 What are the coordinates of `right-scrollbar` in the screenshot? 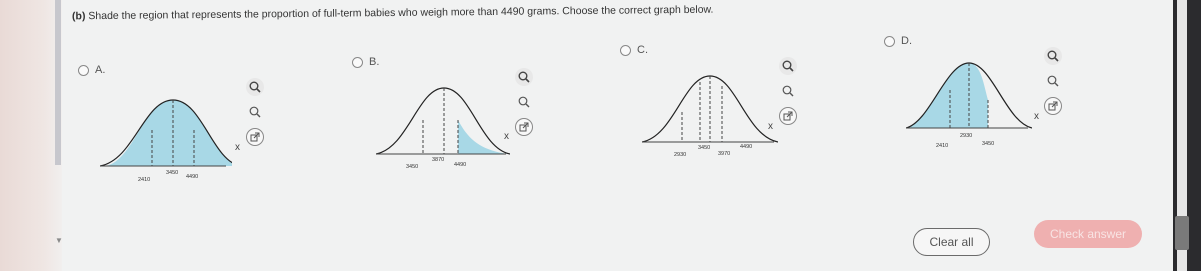 It's located at (1187, 135).